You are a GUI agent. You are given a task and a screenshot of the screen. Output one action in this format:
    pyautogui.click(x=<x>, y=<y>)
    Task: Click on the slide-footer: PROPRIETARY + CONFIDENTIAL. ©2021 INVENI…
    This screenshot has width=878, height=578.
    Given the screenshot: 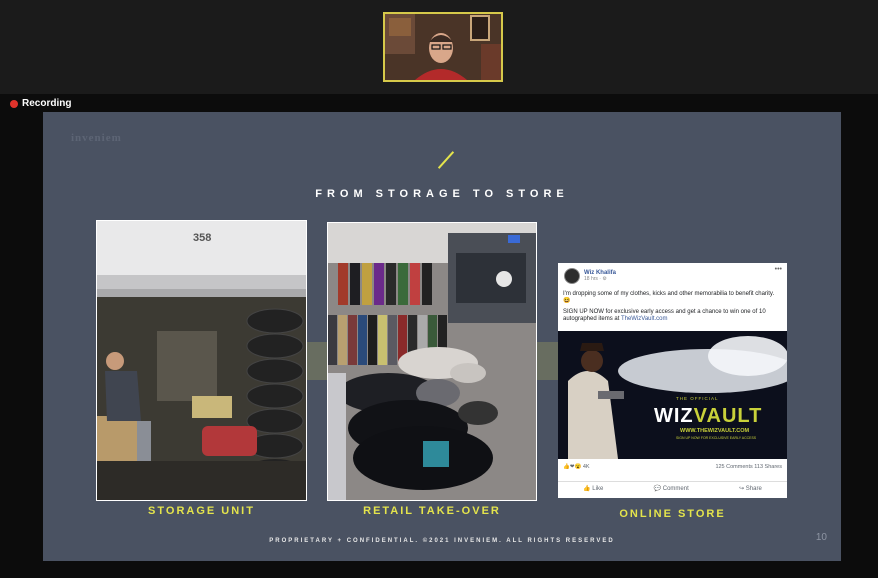 What is the action you would take?
    pyautogui.click(x=442, y=541)
    